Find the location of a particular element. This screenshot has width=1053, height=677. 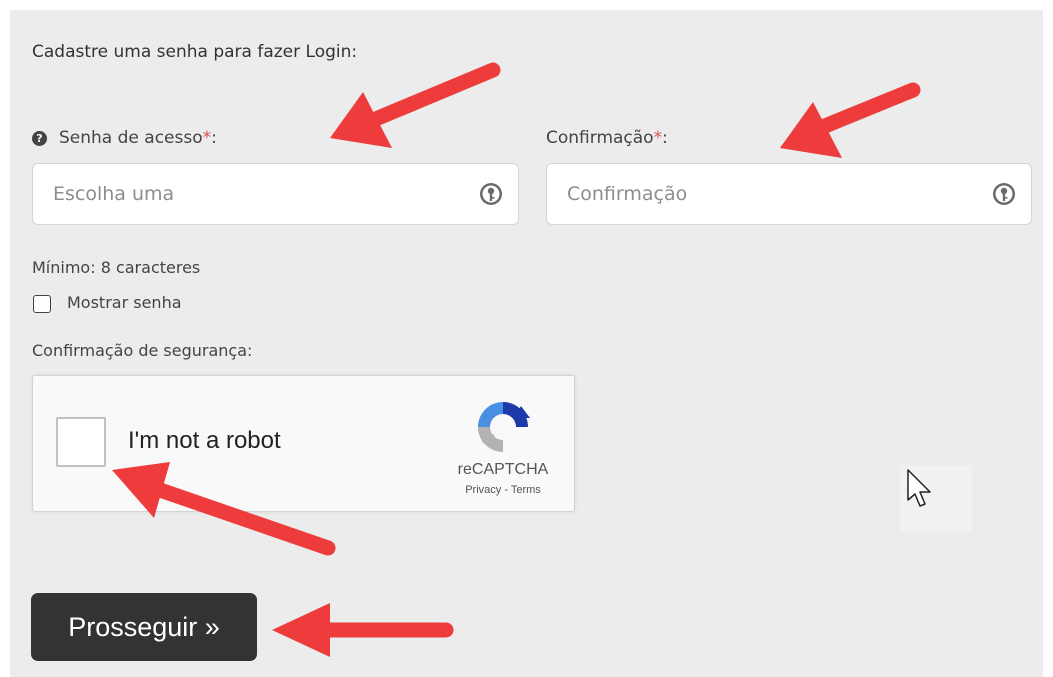

arrow-to-recaptcha-checkbox is located at coordinates (224, 509).